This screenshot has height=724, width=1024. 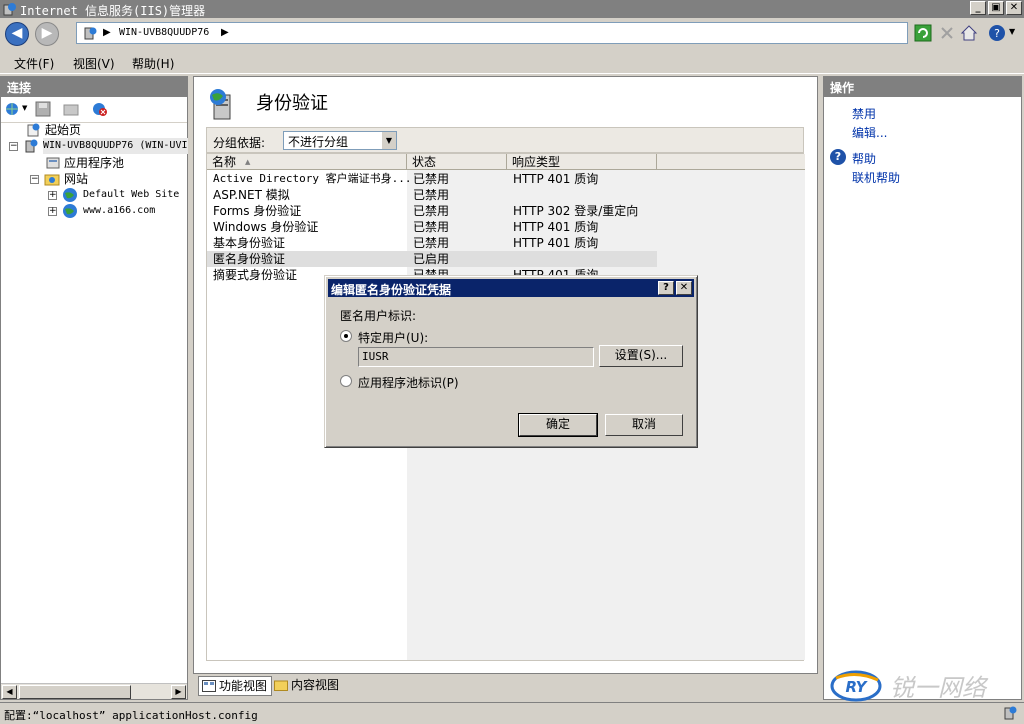 What do you see at coordinates (432, 259) in the screenshot?
I see `table-row-selected: 匿名身份验证 已启用` at bounding box center [432, 259].